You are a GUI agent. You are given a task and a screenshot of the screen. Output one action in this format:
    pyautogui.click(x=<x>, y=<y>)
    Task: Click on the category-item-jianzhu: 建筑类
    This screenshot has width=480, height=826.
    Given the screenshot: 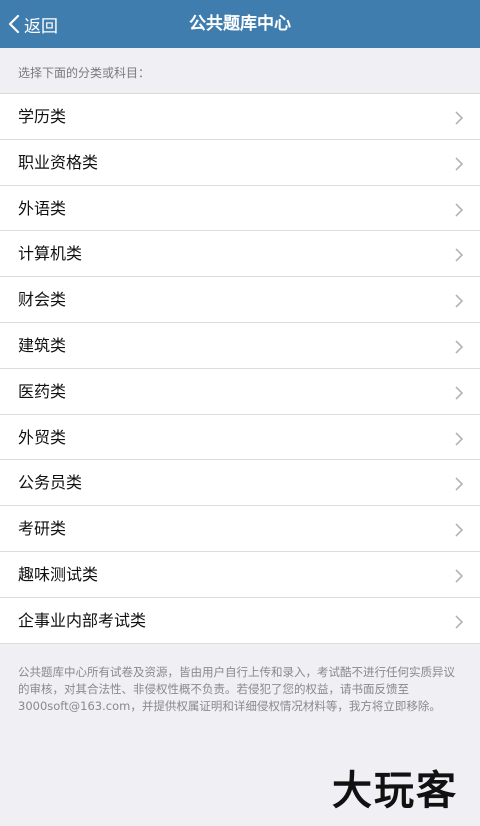 What is the action you would take?
    pyautogui.click(x=240, y=346)
    